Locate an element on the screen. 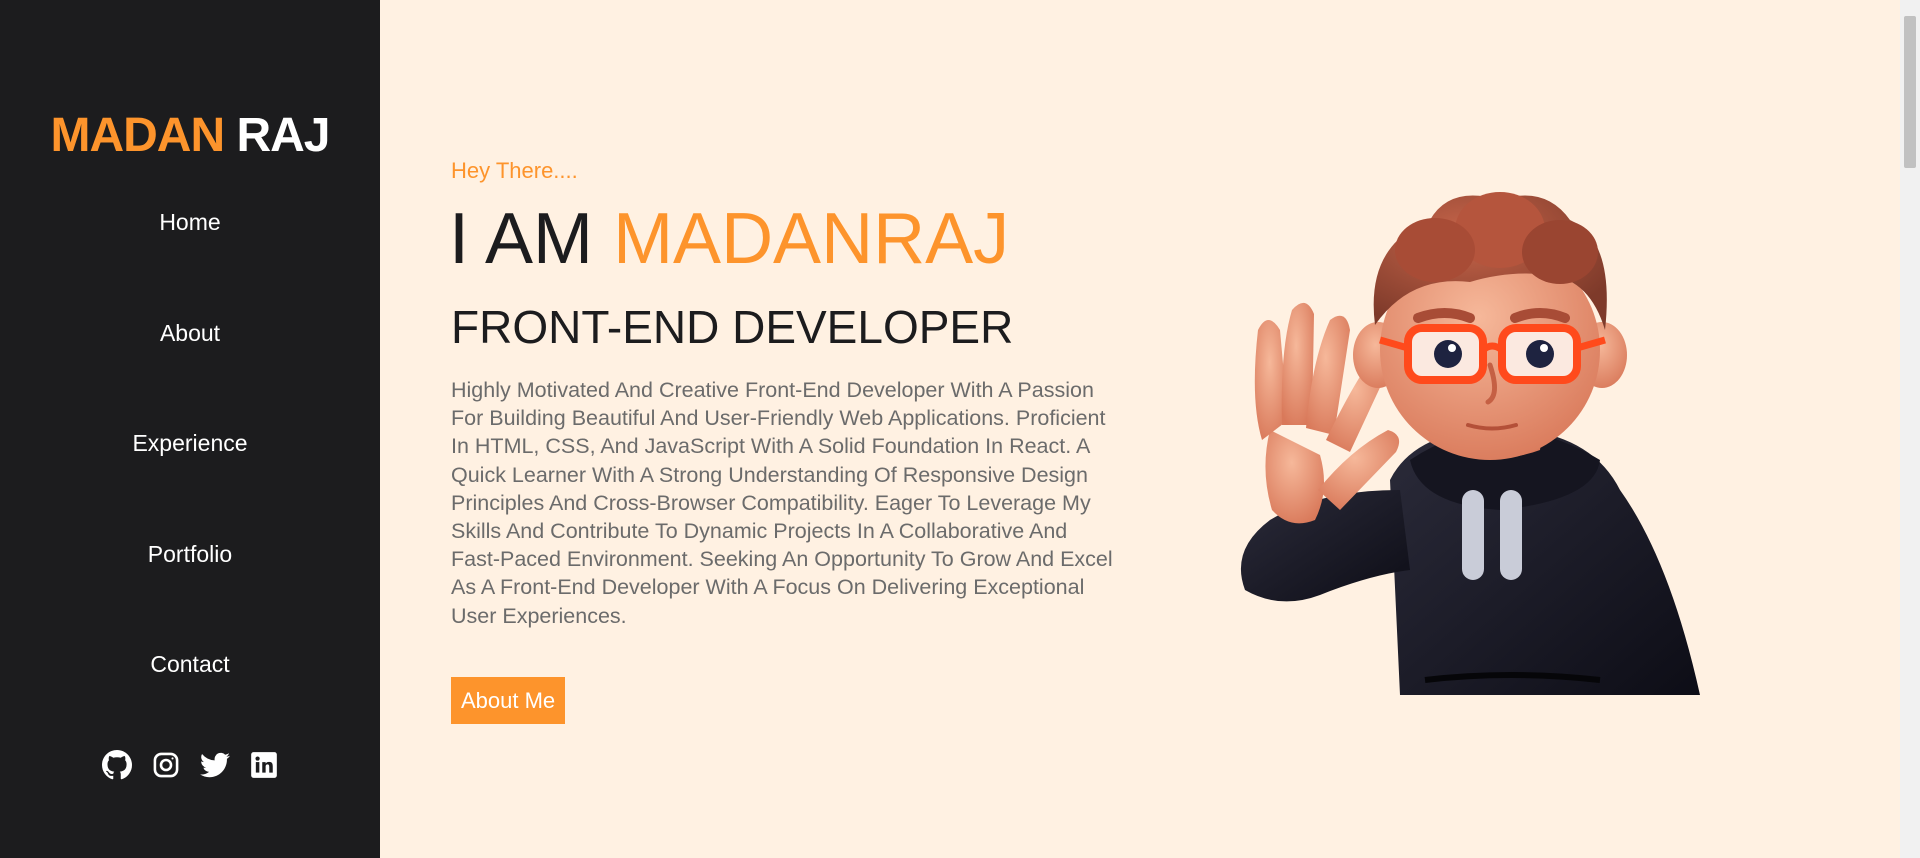 The image size is (1920, 858). brand-logo: MADAN RAJ is located at coordinates (190, 135).